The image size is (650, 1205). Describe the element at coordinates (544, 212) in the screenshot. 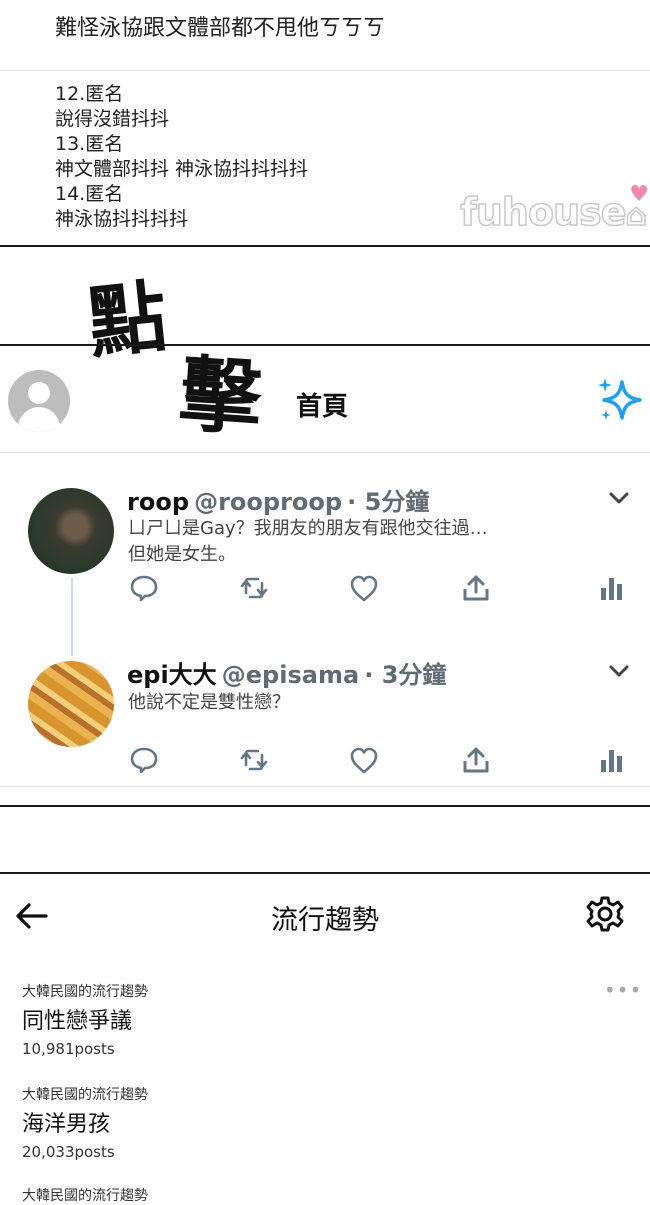

I see `watermark-text: fuhouse` at that location.